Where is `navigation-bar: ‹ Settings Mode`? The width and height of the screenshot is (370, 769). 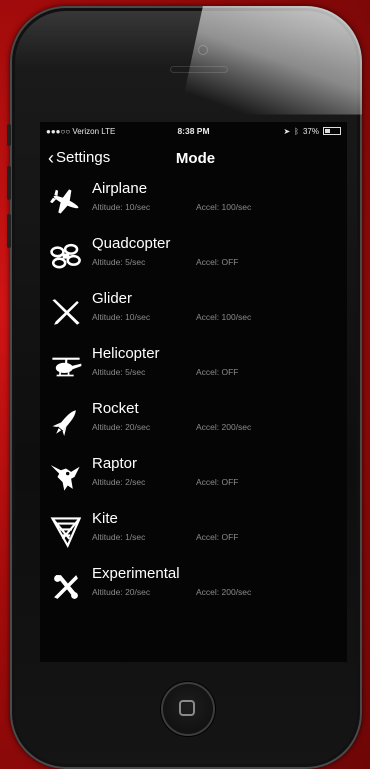
navigation-bar: ‹ Settings Mode is located at coordinates (193, 158).